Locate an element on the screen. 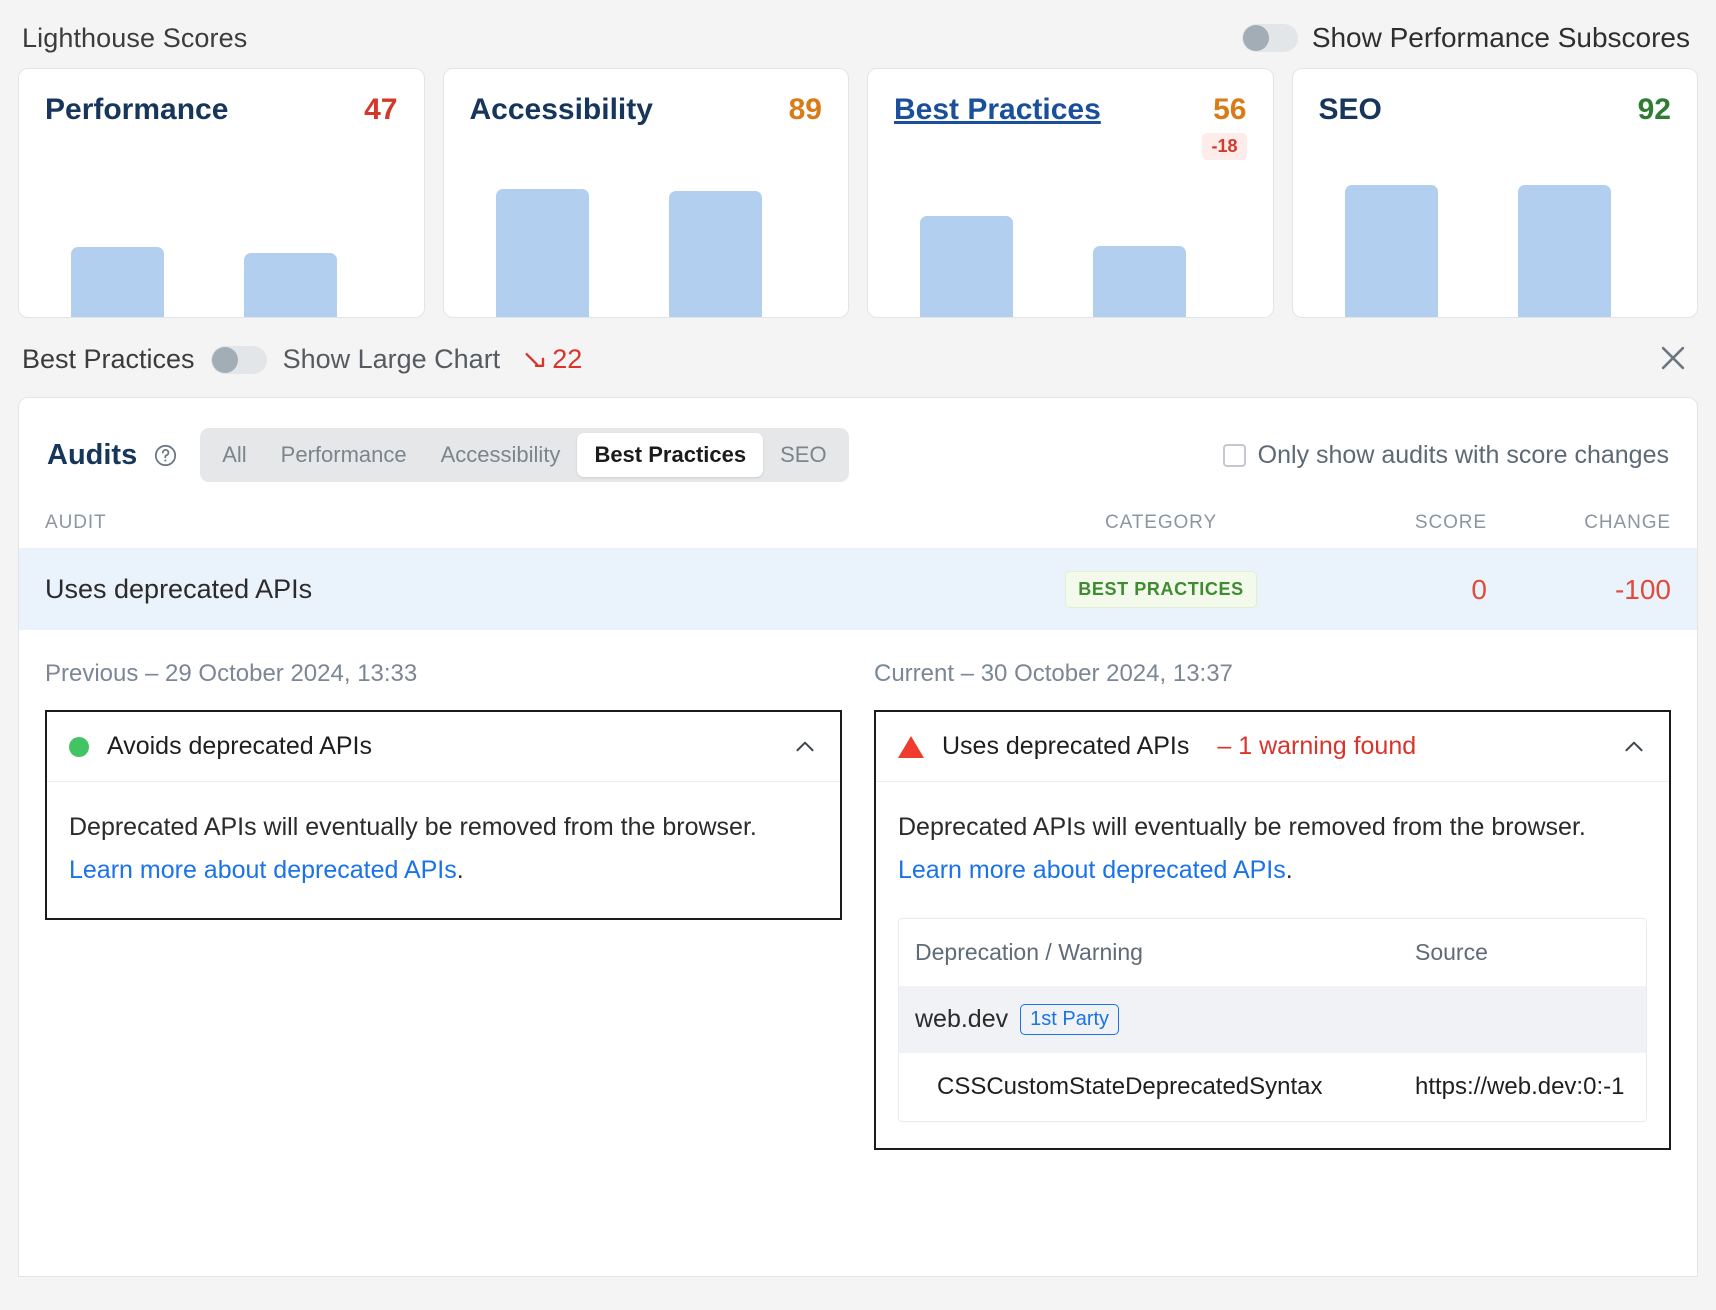 This screenshot has height=1310, width=1716. card-score-group: 89 is located at coordinates (805, 110).